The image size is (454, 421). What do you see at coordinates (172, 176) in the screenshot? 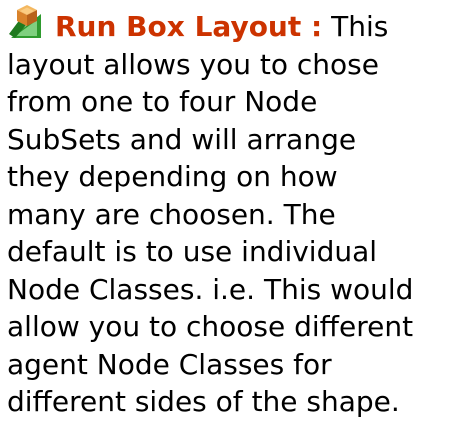
I see `text-line: they depending on how` at bounding box center [172, 176].